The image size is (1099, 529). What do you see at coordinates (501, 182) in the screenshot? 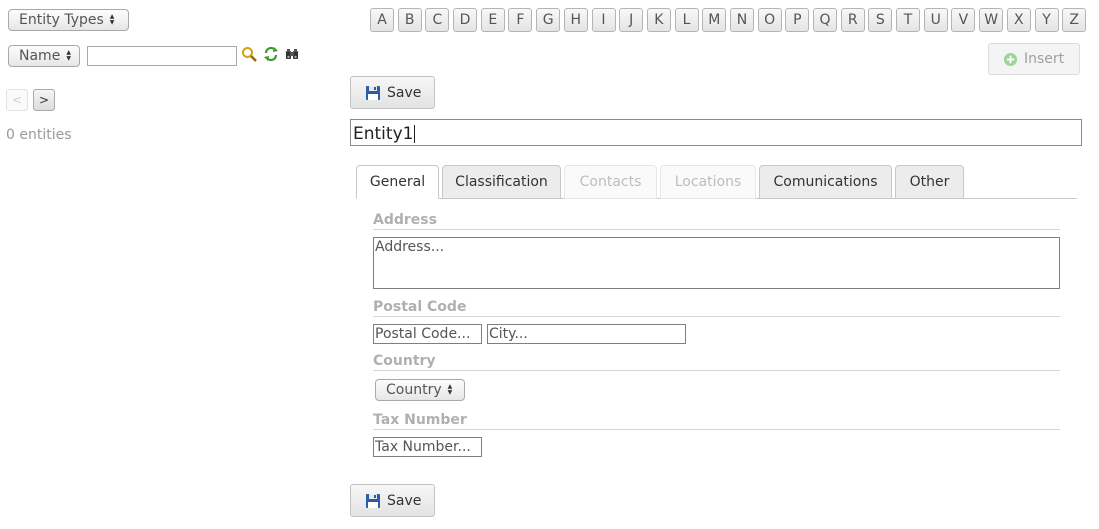
I see `tab-classification: Classification` at bounding box center [501, 182].